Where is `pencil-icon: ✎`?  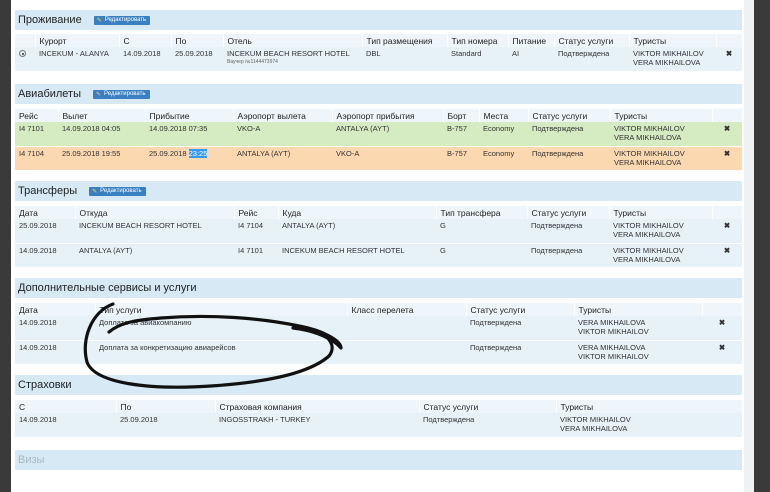 pencil-icon: ✎ is located at coordinates (99, 20).